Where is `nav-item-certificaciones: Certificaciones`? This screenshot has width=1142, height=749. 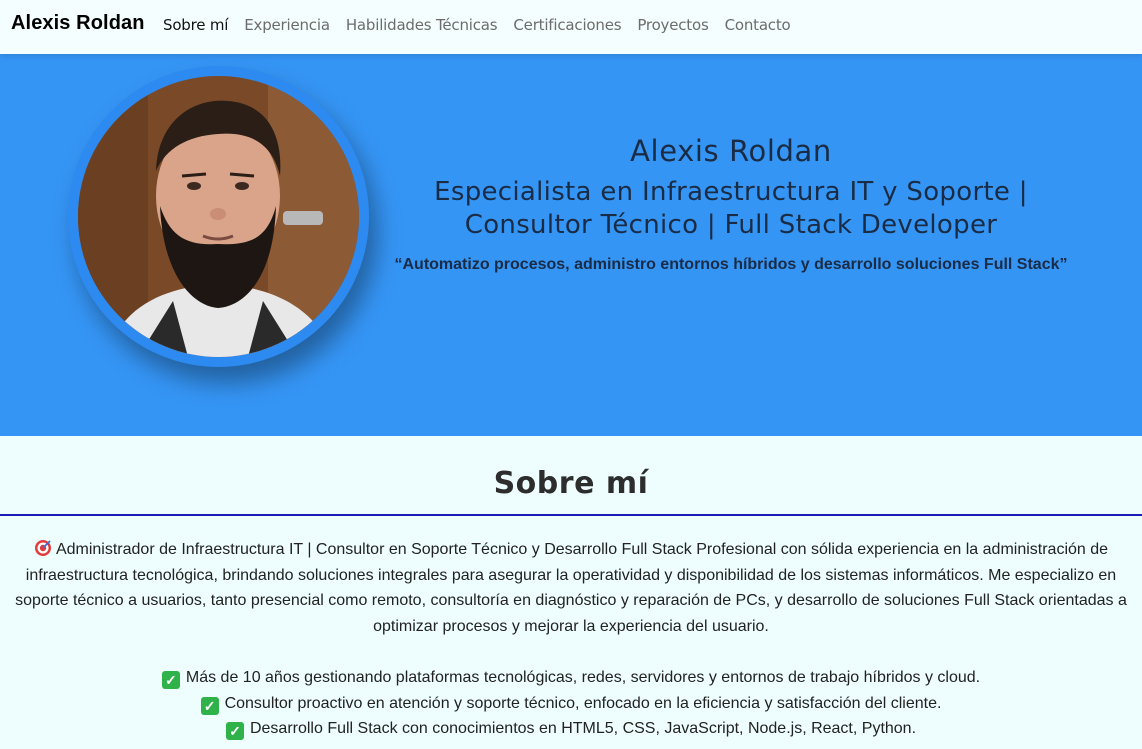
nav-item-certificaciones: Certificaciones is located at coordinates (567, 25).